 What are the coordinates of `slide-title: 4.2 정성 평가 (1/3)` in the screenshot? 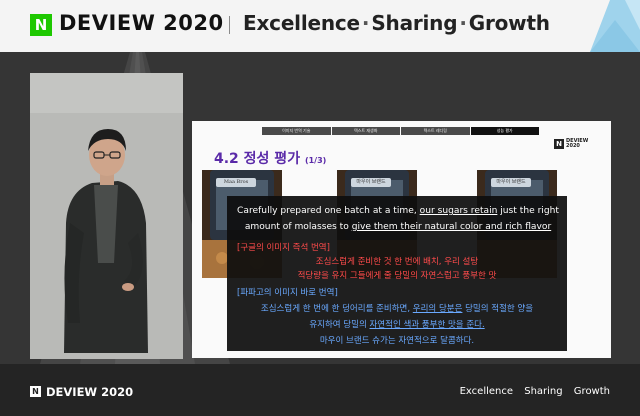 It's located at (270, 158).